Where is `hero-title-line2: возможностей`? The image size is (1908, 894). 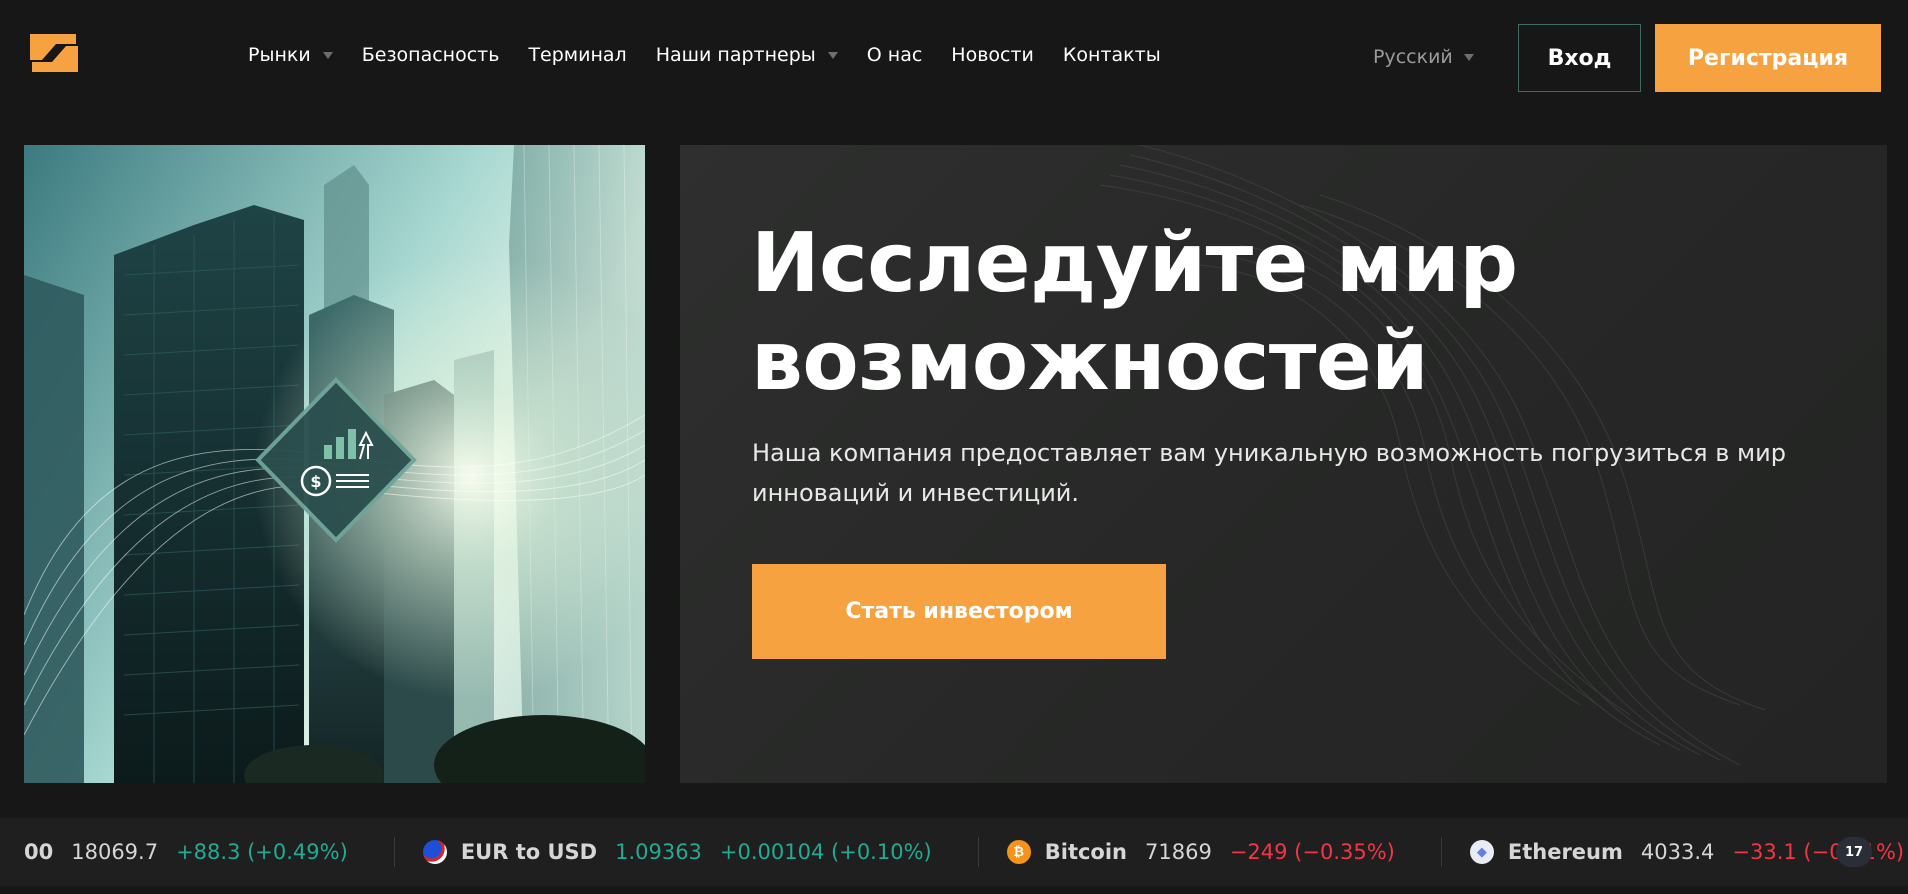 hero-title-line2: возможностей is located at coordinates (1090, 361).